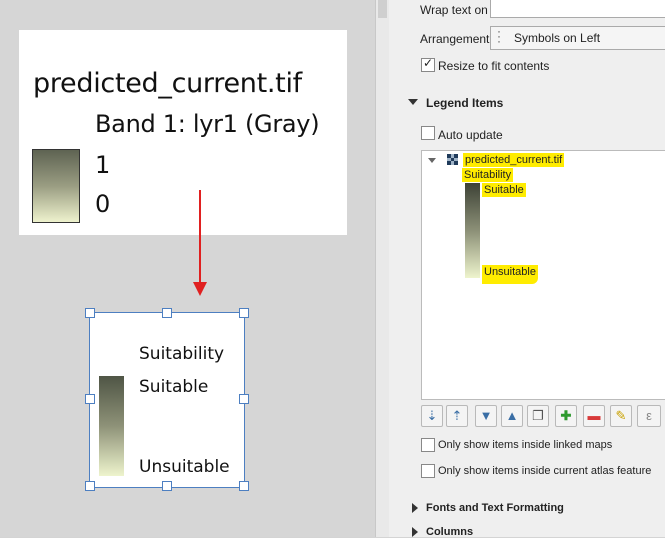  I want to click on tree-group-label: Suitability, so click(488, 175).